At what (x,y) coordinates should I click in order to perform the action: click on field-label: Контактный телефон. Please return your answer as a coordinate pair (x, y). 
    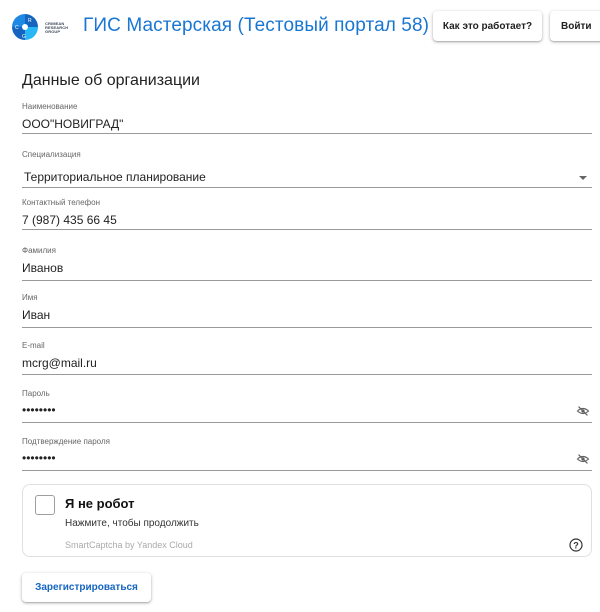
    Looking at the image, I should click on (61, 202).